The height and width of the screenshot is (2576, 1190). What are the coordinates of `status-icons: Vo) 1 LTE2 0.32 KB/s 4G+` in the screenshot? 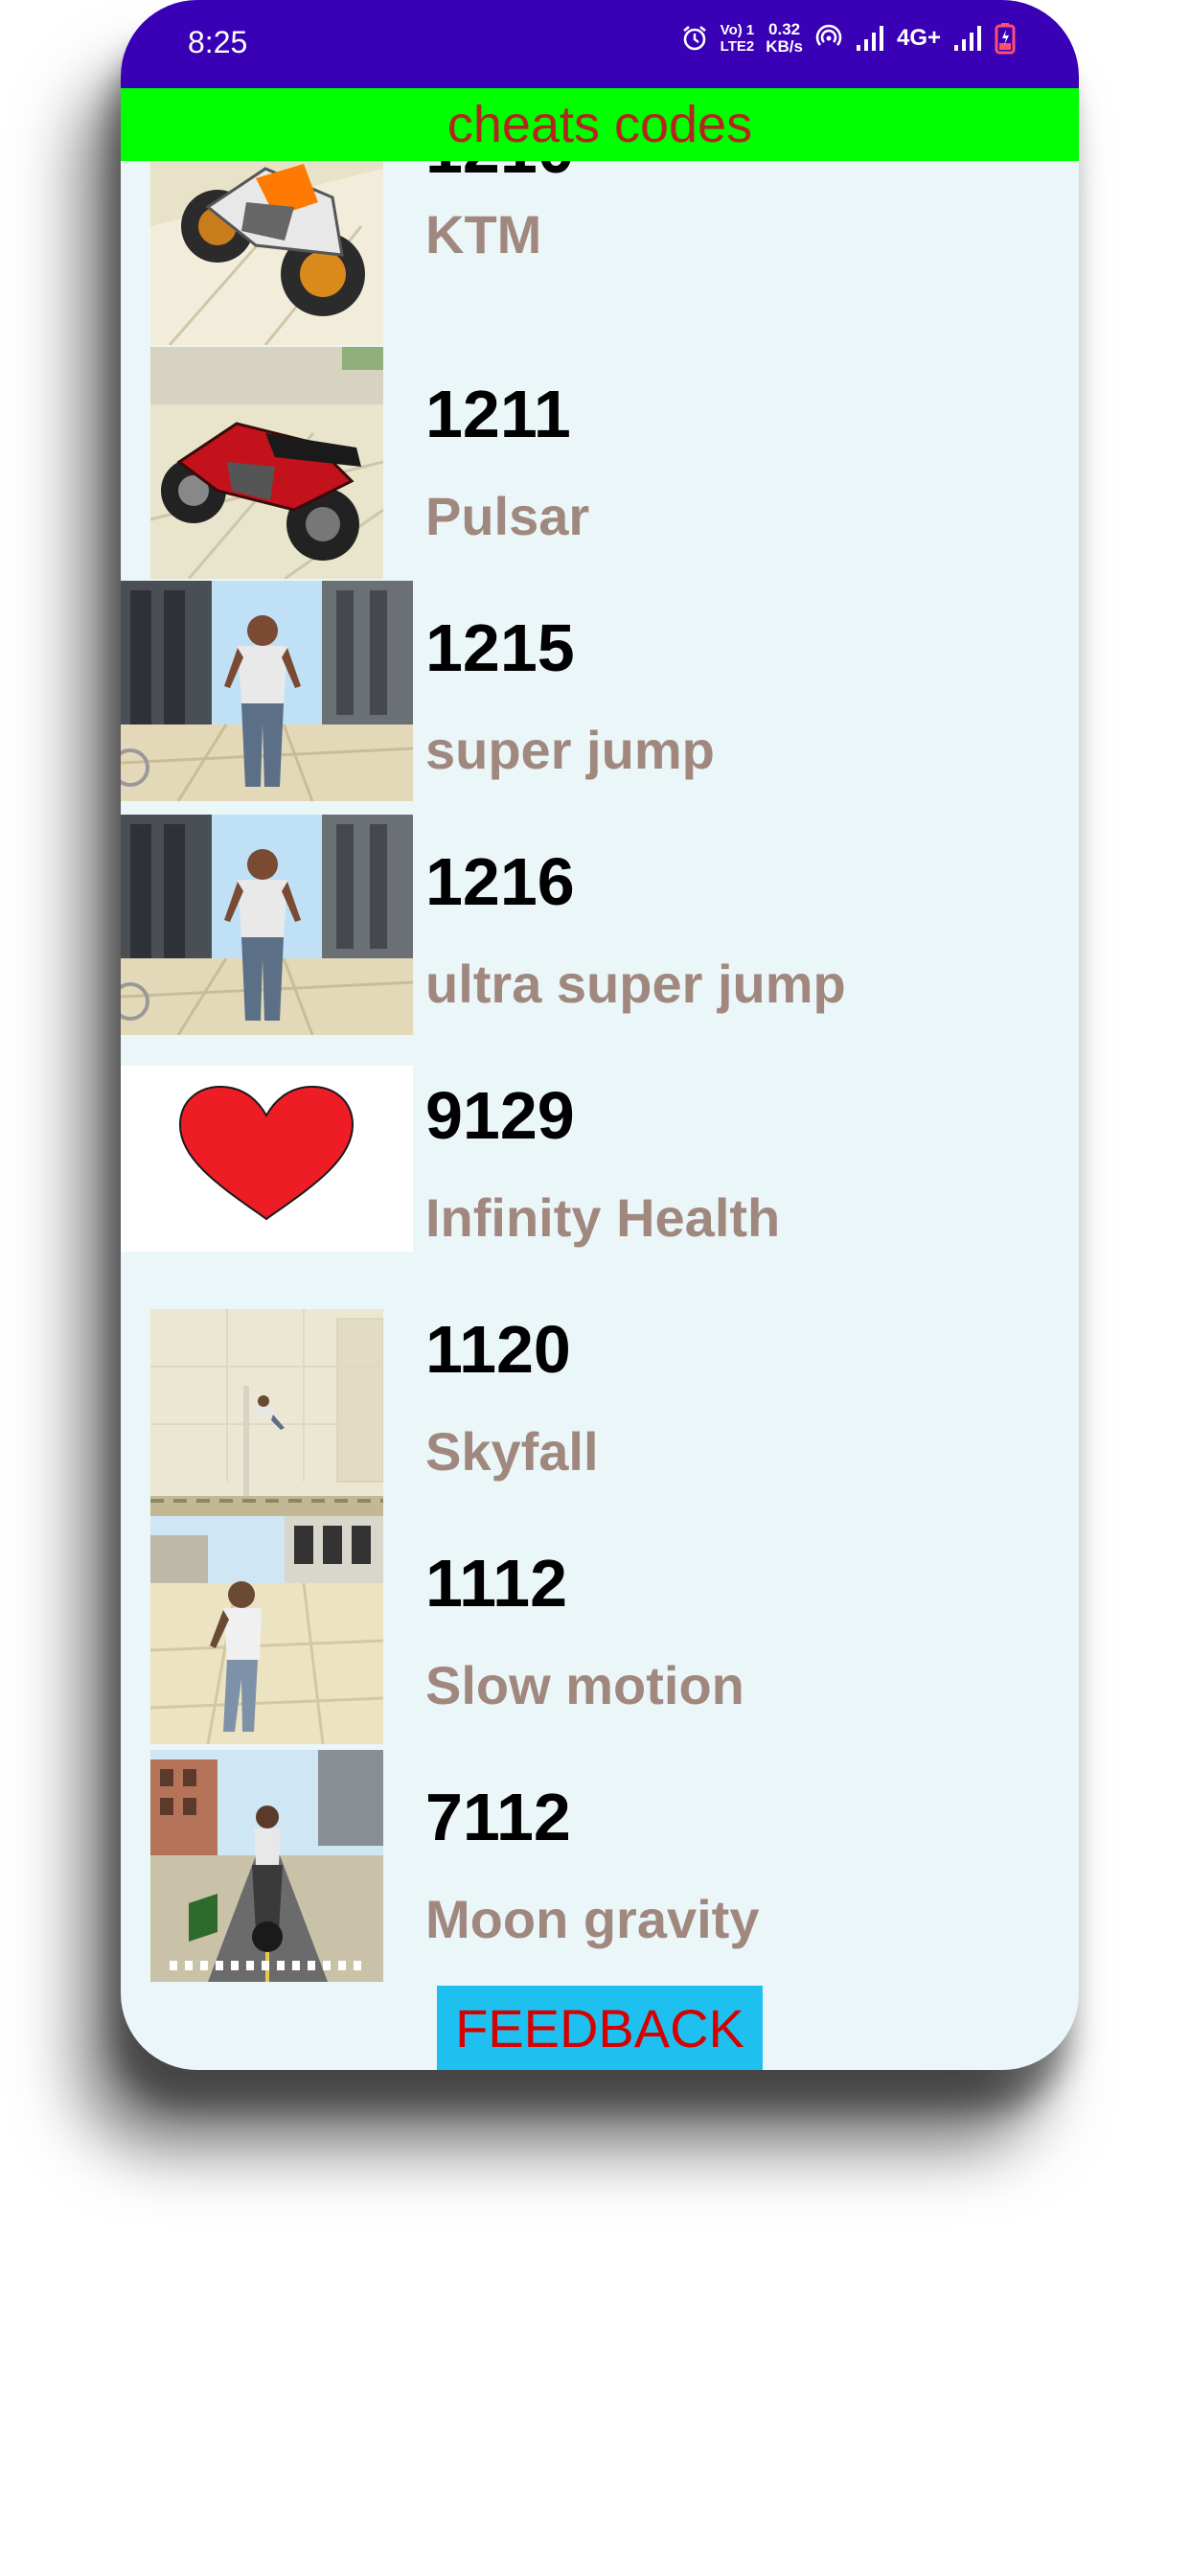 It's located at (848, 38).